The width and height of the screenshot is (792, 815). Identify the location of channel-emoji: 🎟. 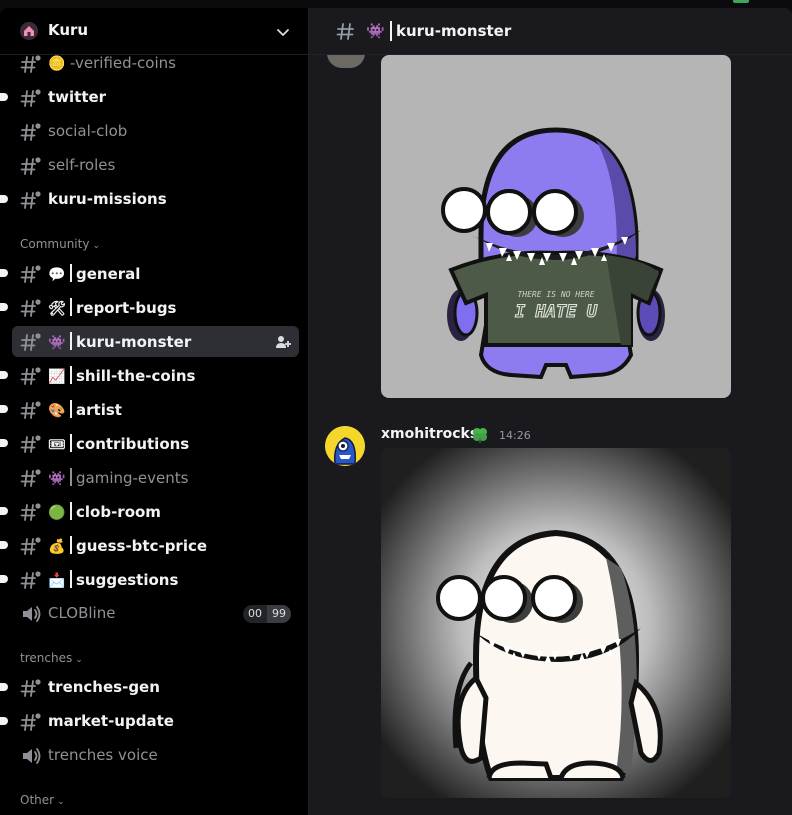
(57, 445).